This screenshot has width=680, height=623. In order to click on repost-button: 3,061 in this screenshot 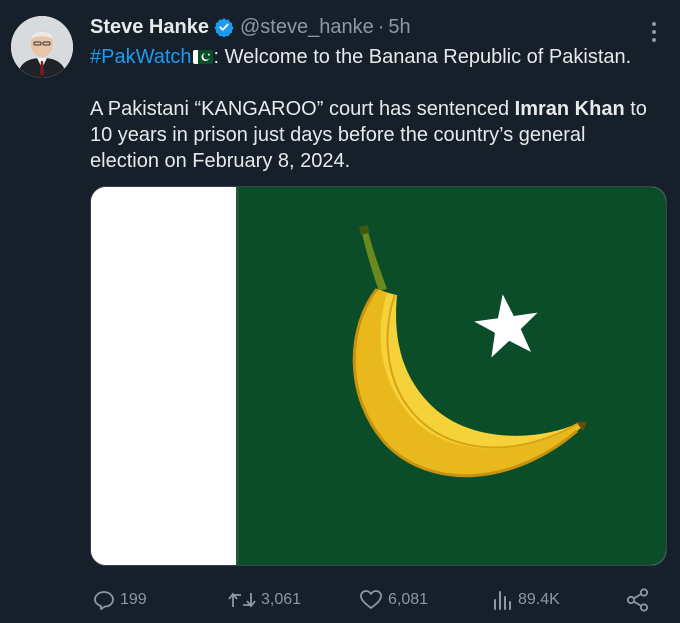, I will do `click(264, 600)`.